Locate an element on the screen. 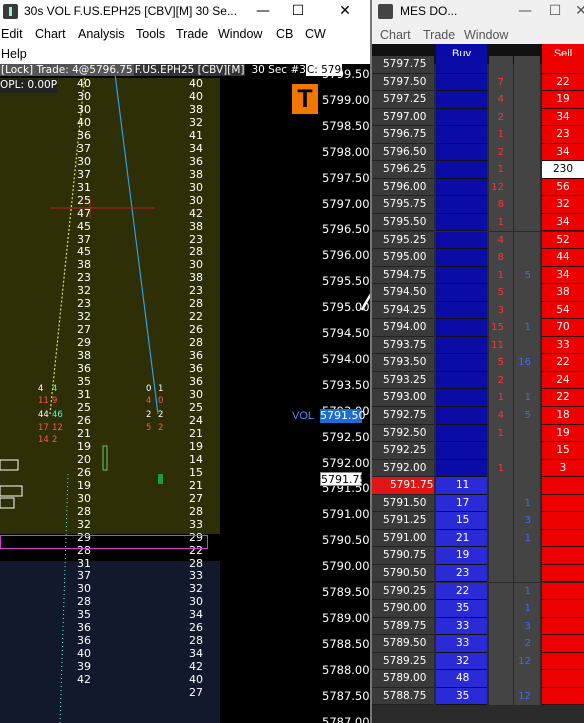 This screenshot has width=584, height=723. close-button: ✕ is located at coordinates (345, 12).